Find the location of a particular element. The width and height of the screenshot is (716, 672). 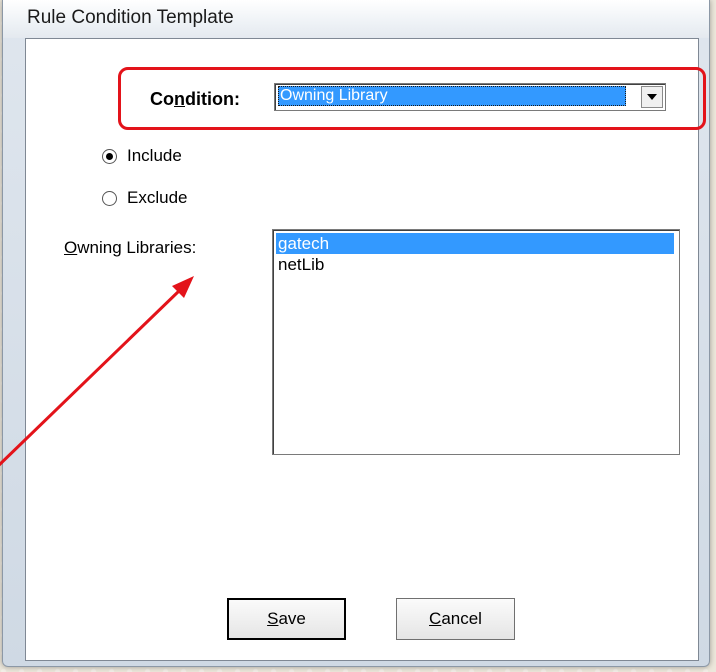

include-label: Include is located at coordinates (154, 155).